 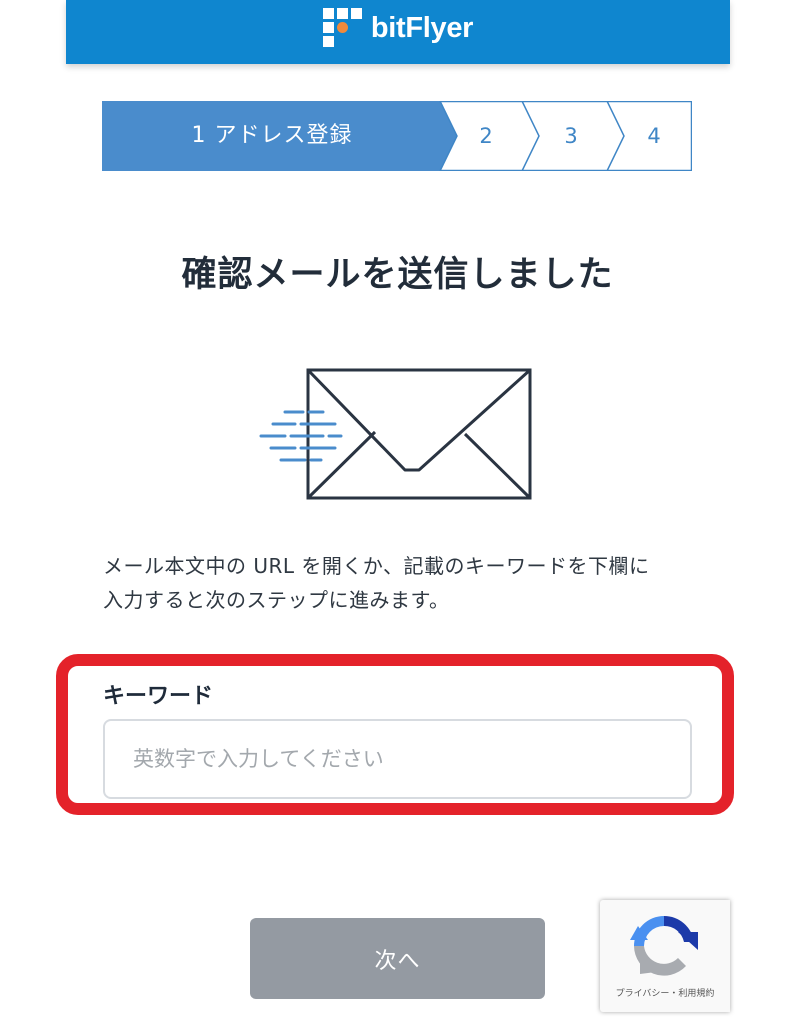 What do you see at coordinates (376, 566) in the screenshot?
I see `instruction-line-1: メール本文中の URL を開くか、記載のキーワードを下欄に` at bounding box center [376, 566].